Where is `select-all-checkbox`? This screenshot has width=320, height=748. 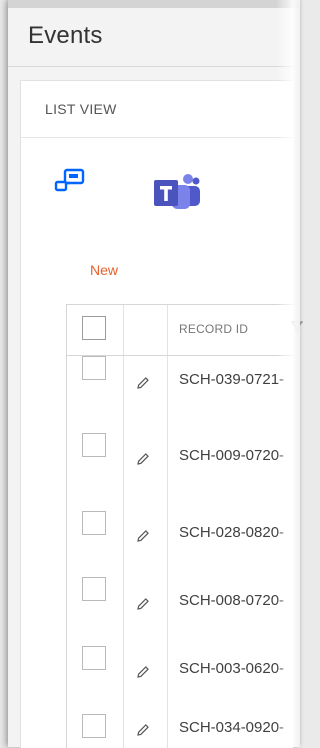 select-all-checkbox is located at coordinates (94, 328).